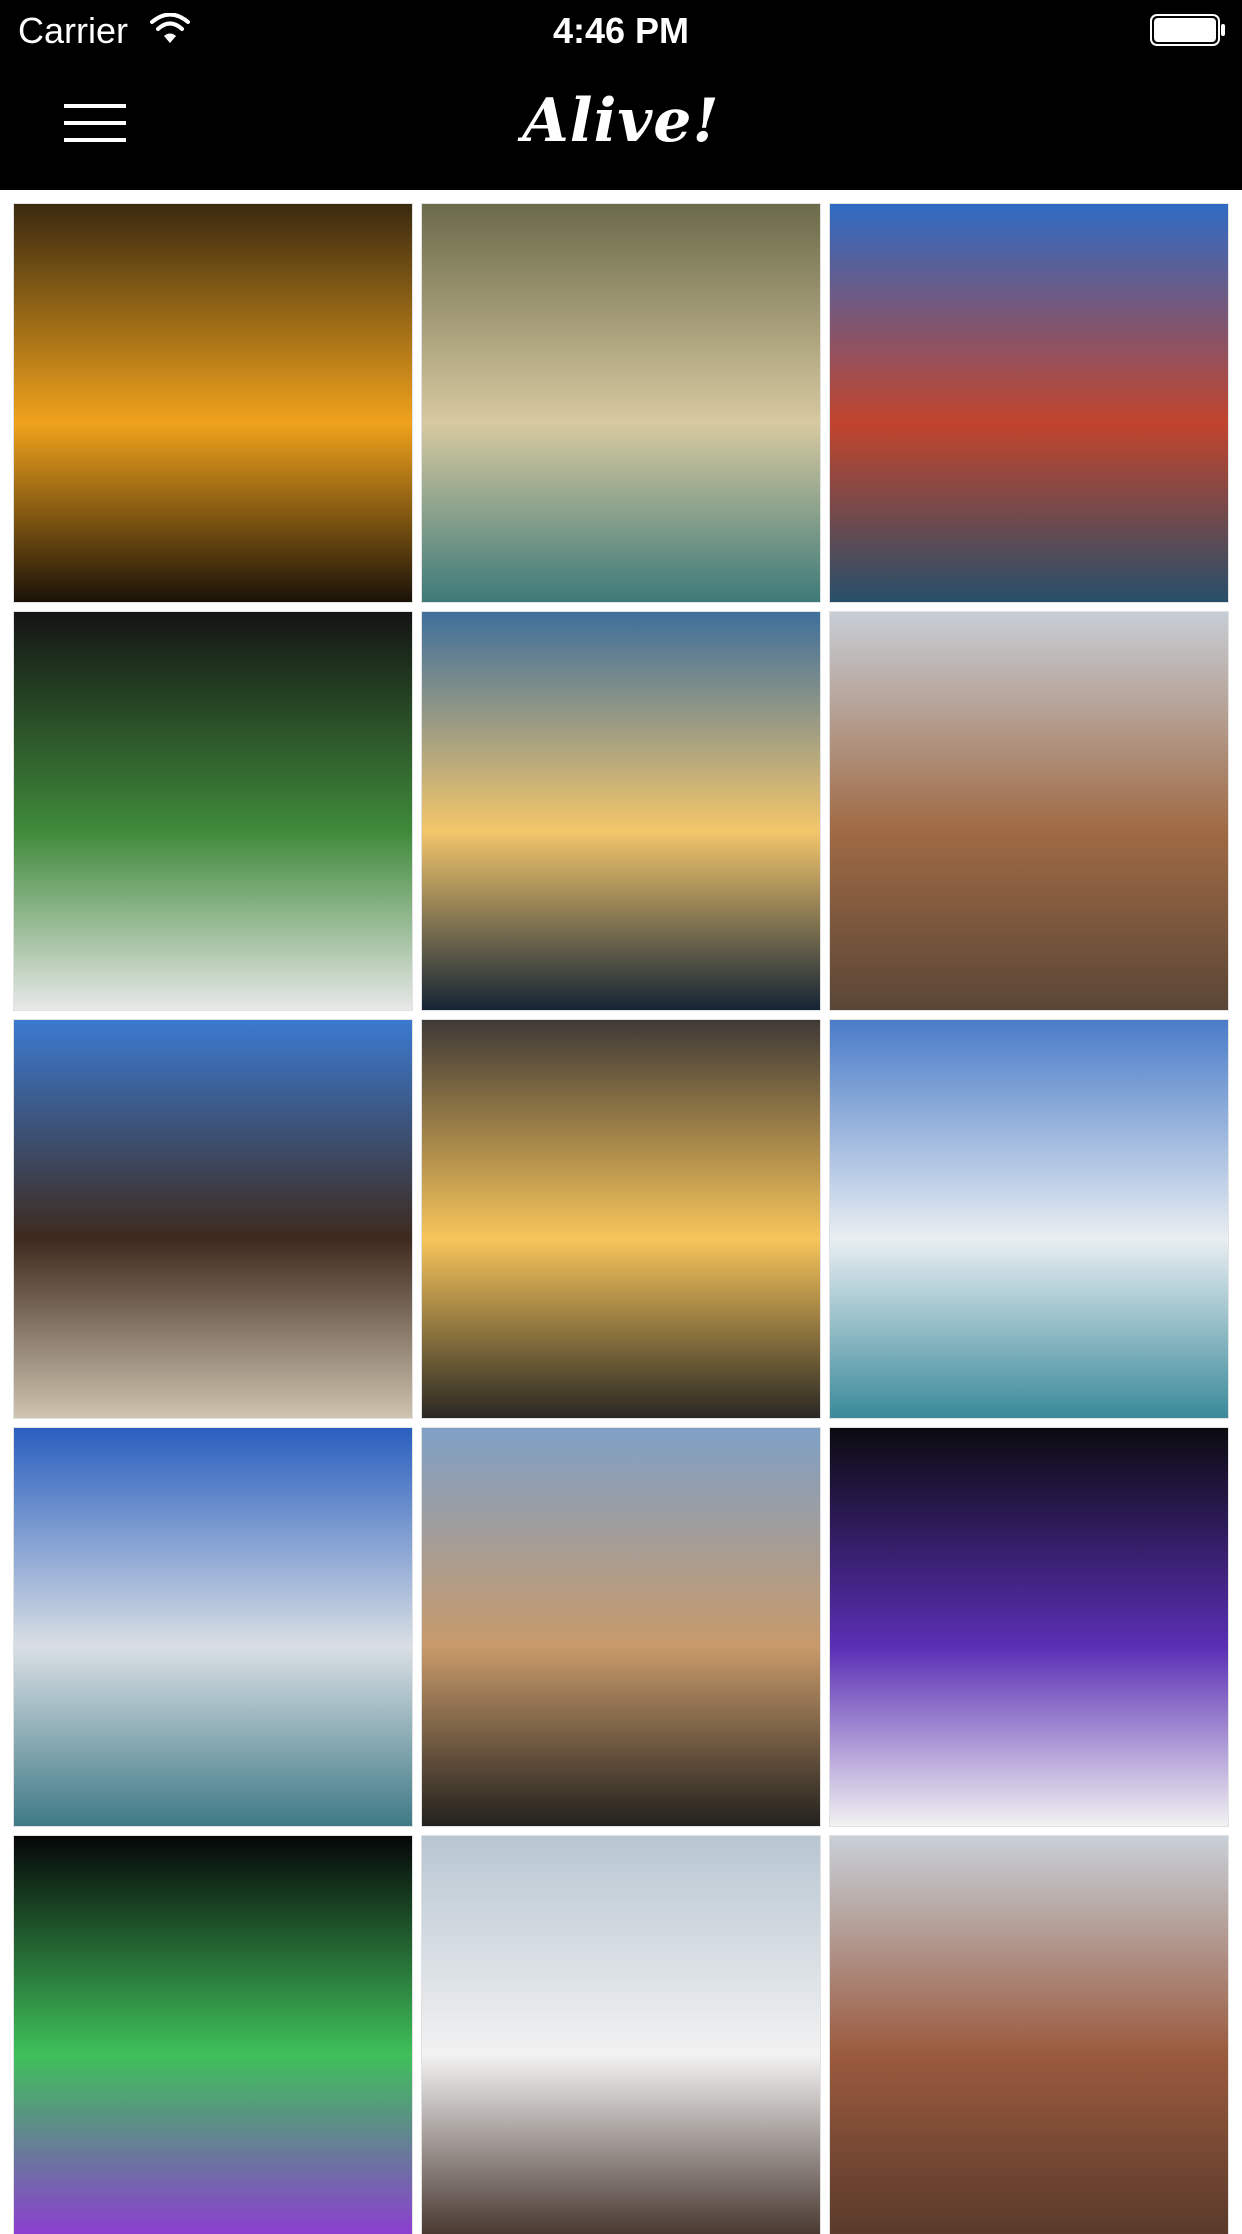 The image size is (1242, 2234). Describe the element at coordinates (621, 1219) in the screenshot. I see `photo-beach-sunset` at that location.